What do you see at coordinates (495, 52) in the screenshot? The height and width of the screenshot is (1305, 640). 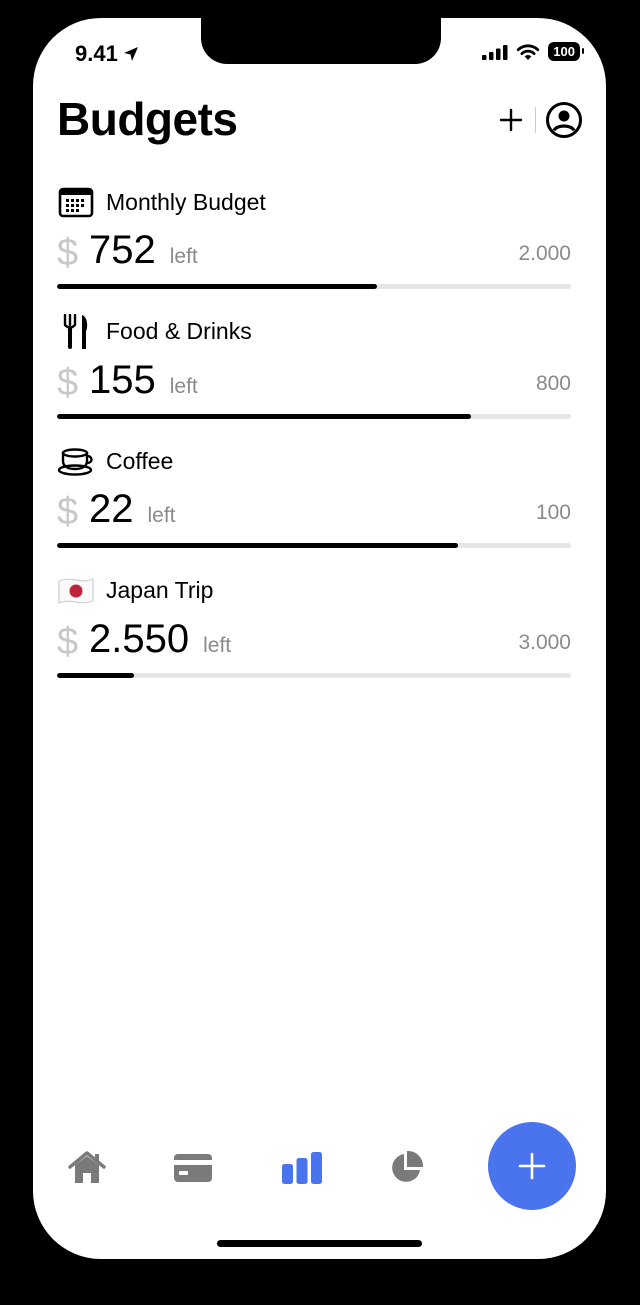 I see `signal-icon` at bounding box center [495, 52].